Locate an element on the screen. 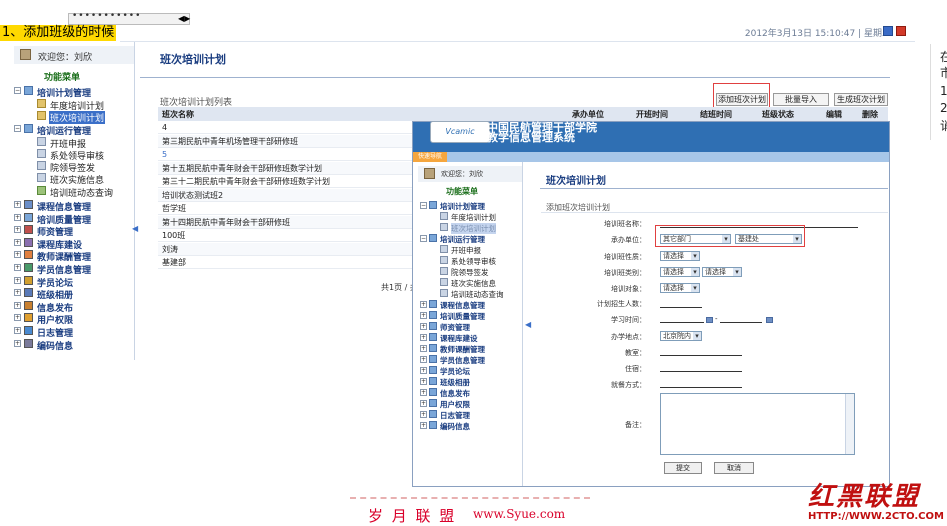 The width and height of the screenshot is (947, 526). table-row: 第三期民航中青年机场管理干部研修班 is located at coordinates (287, 141).